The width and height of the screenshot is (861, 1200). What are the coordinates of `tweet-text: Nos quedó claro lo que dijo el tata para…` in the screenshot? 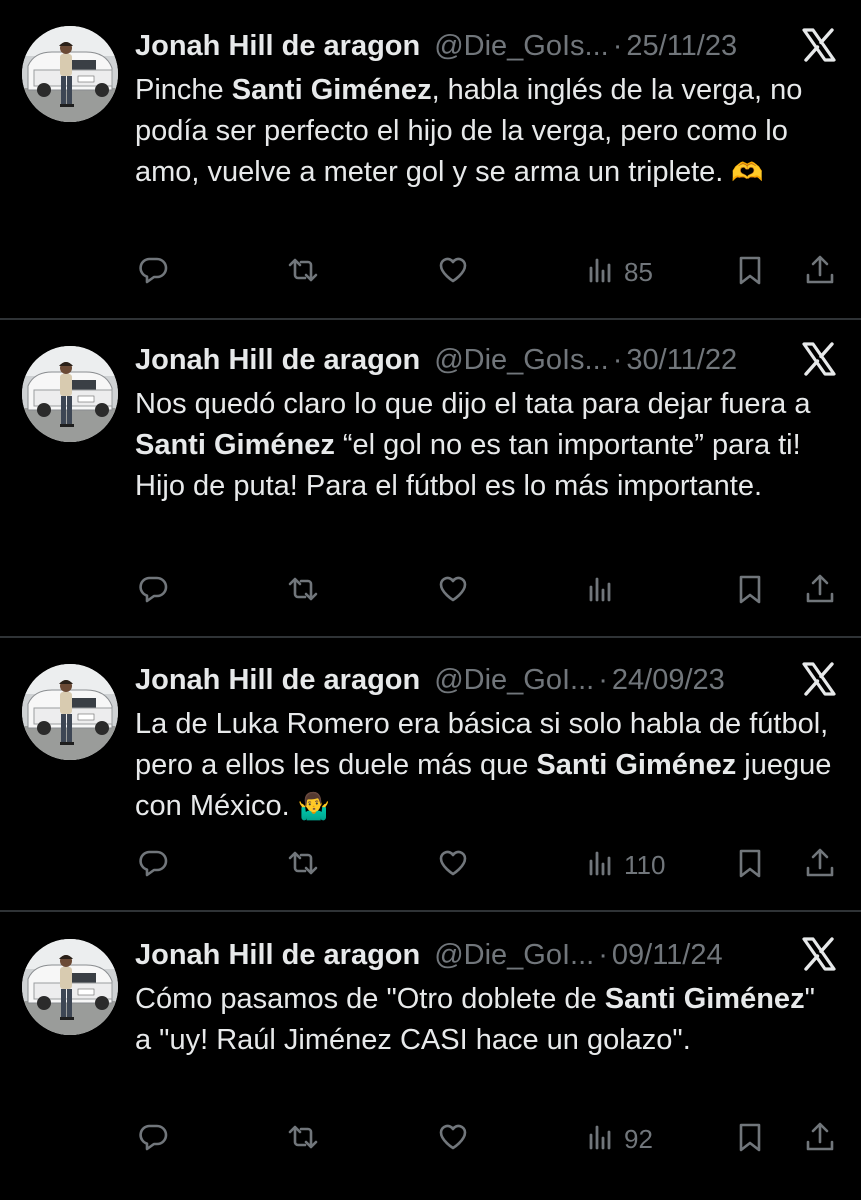 It's located at (485, 445).